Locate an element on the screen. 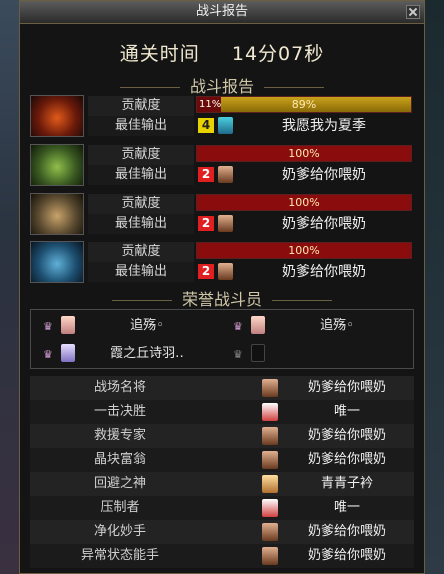 The height and width of the screenshot is (574, 444). clear-time-value: 14分07秒 is located at coordinates (278, 54).